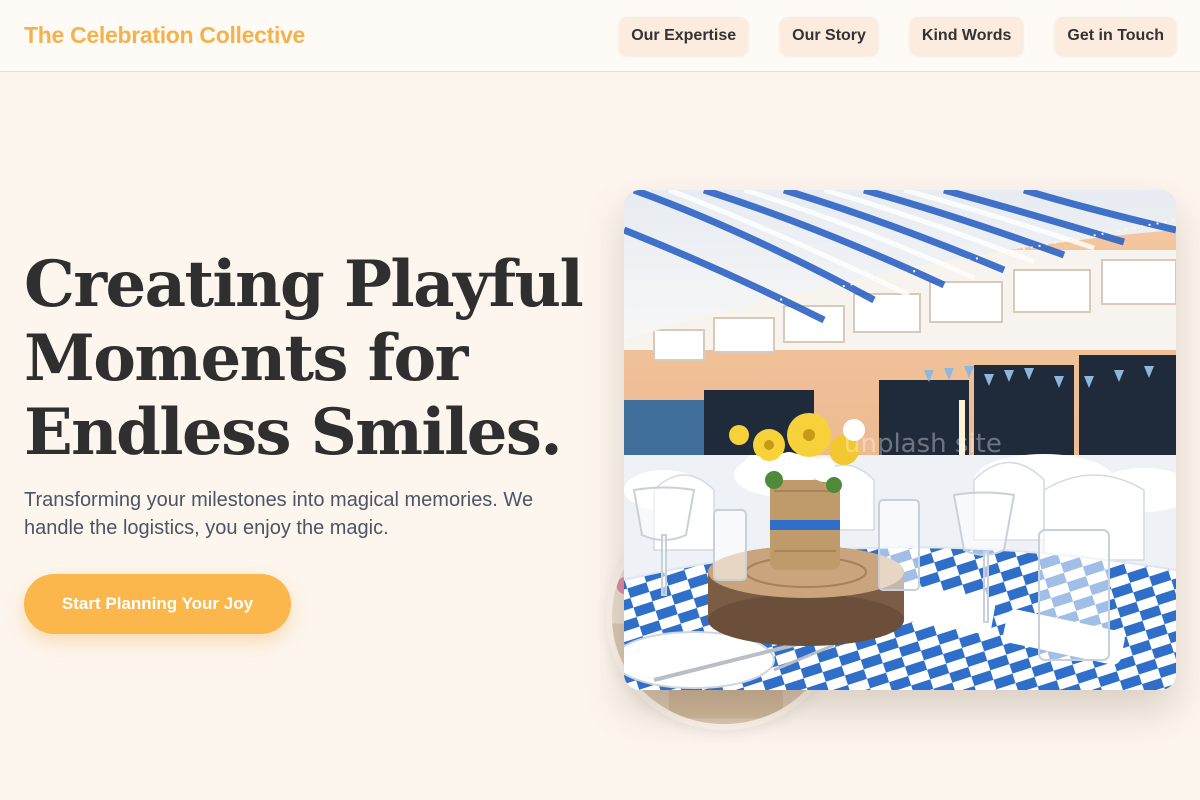 This screenshot has height=800, width=1200. I want to click on hero-title-line-2: Moments for, so click(246, 358).